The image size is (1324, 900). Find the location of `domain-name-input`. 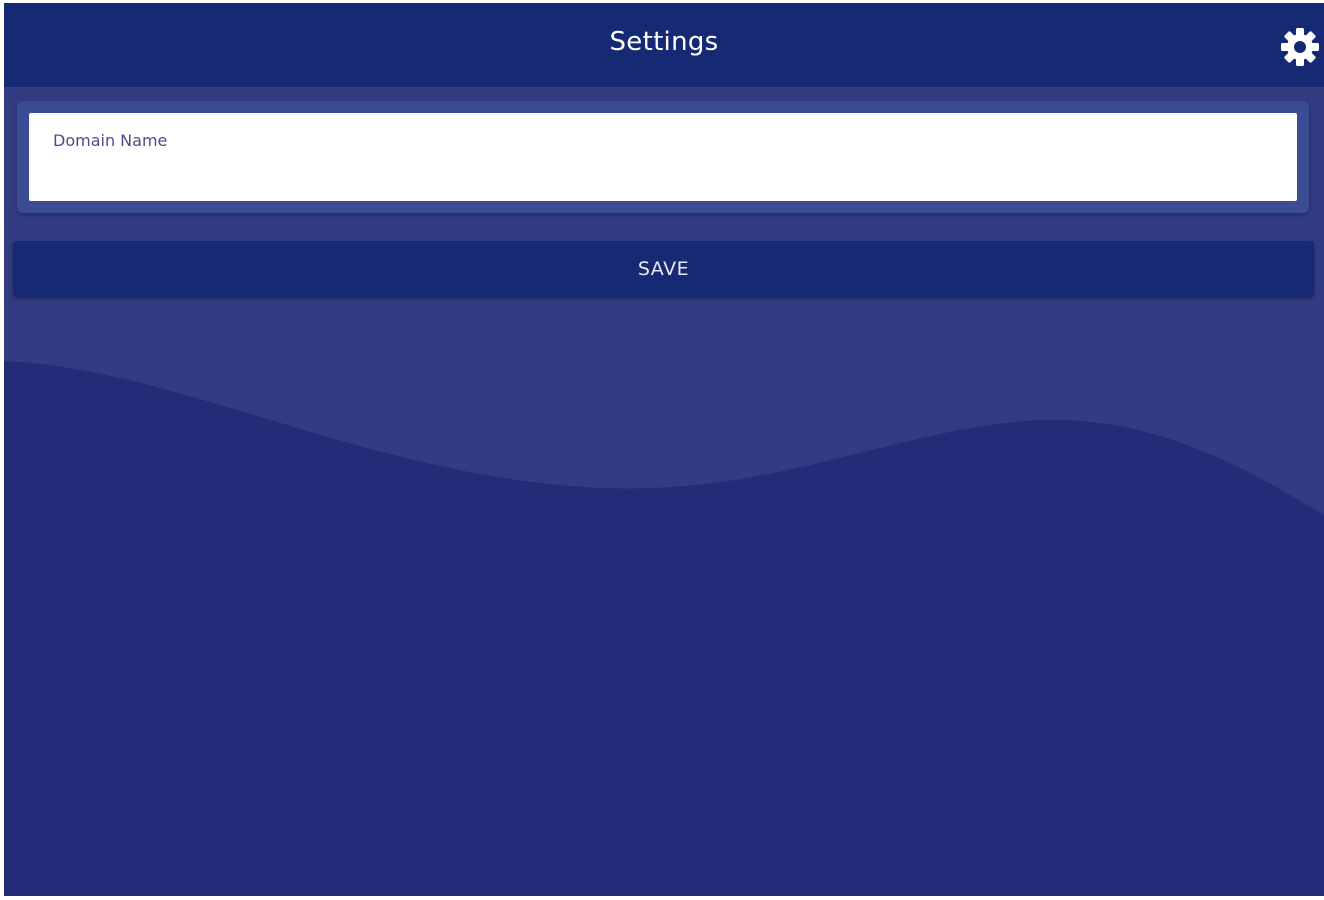

domain-name-input is located at coordinates (663, 176).